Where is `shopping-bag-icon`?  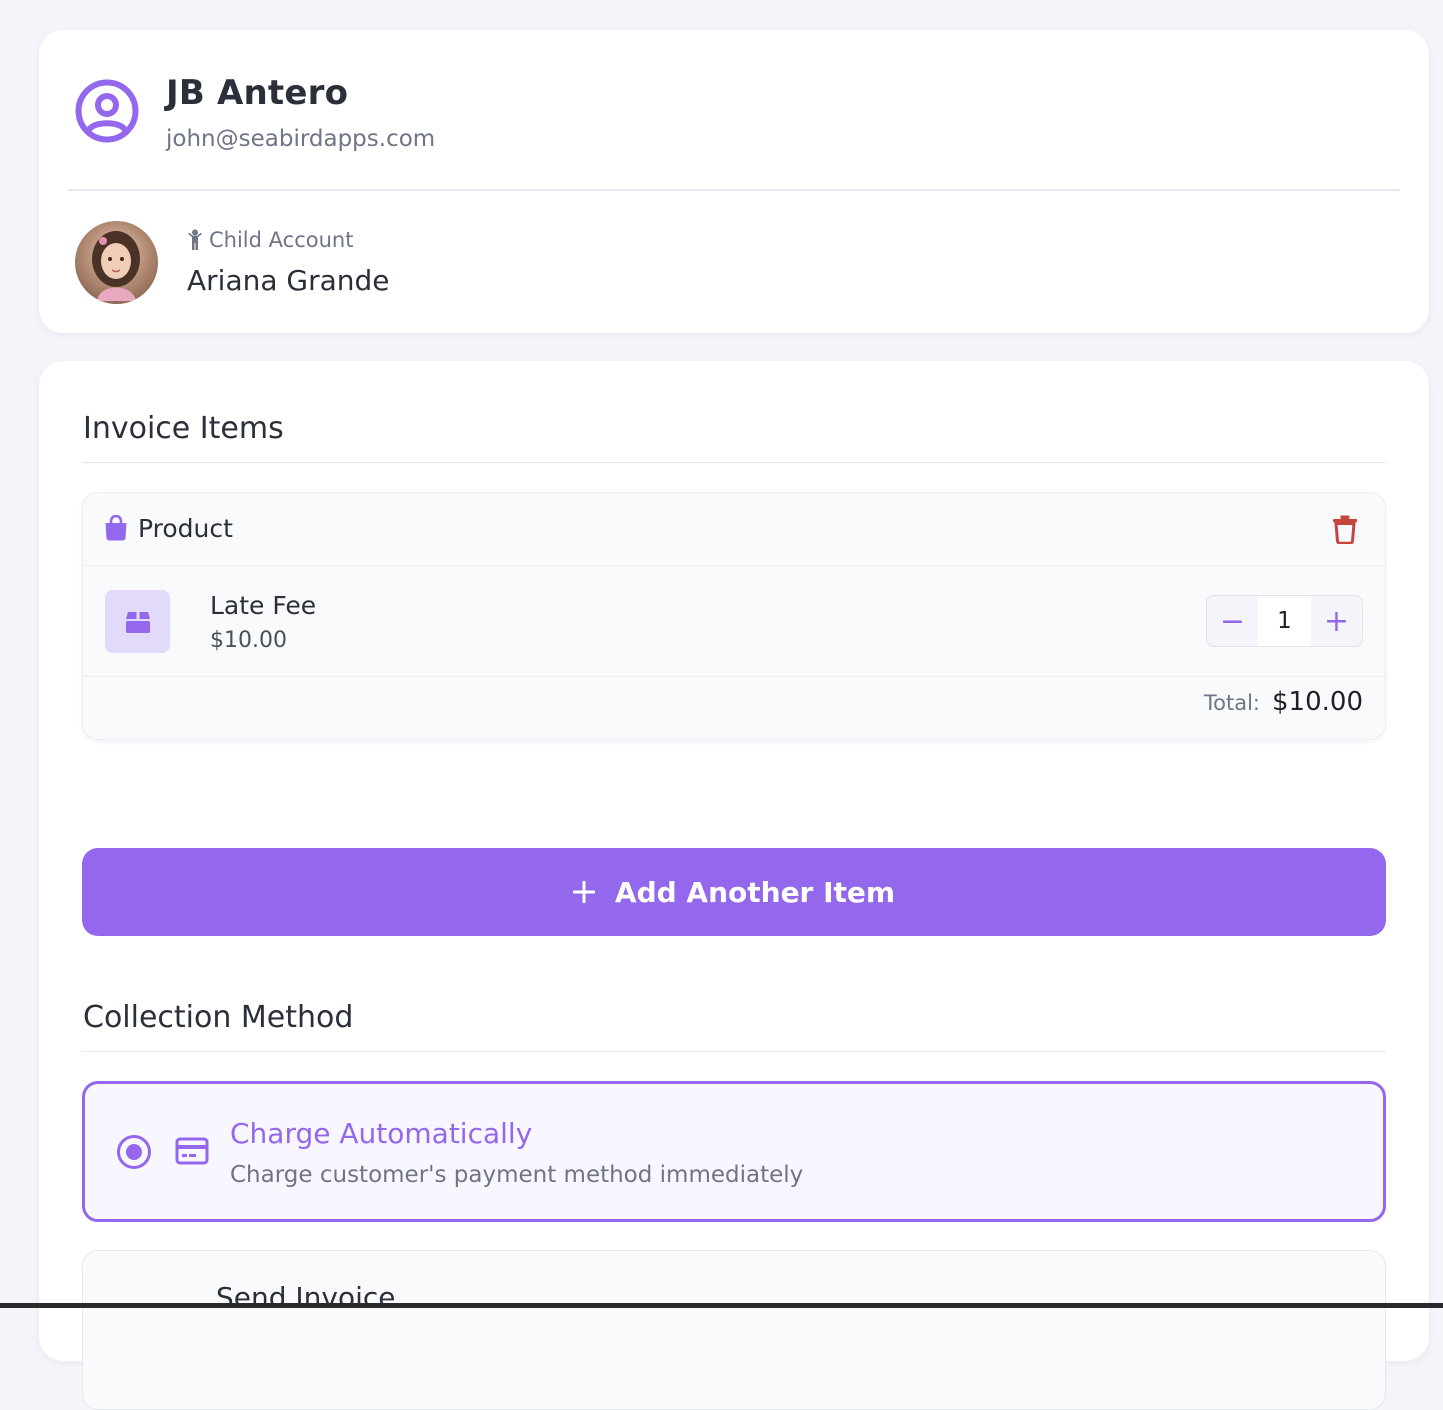
shopping-bag-icon is located at coordinates (116, 528).